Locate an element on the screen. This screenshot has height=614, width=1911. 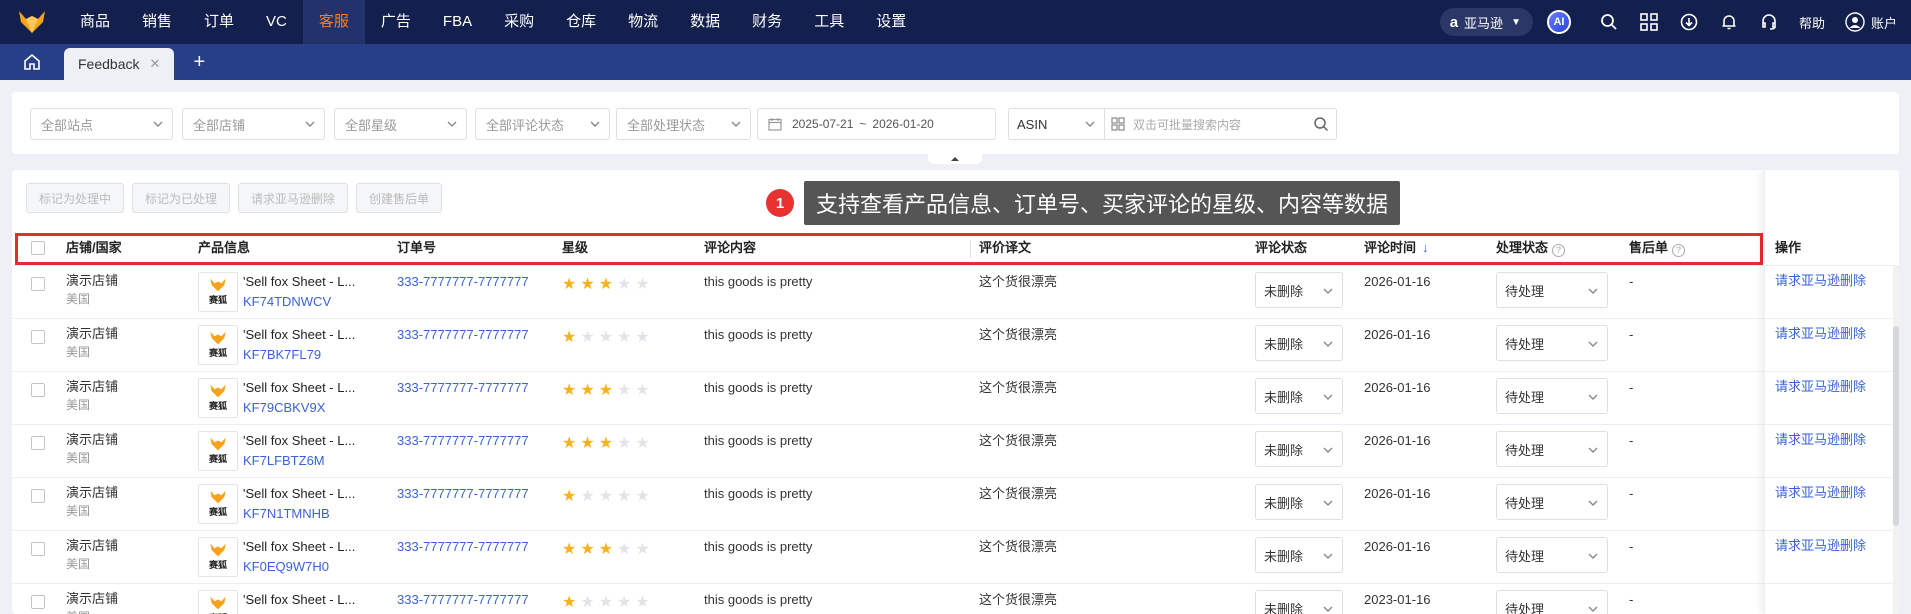
search-input: 双击可批量搜索内容 is located at coordinates (1205, 124).